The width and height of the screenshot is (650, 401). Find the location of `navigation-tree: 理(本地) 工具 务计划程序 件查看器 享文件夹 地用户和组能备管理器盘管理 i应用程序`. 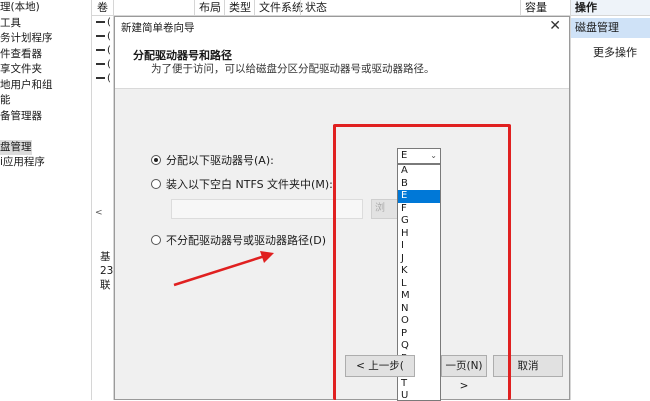

navigation-tree: 理(本地) 工具 务计划程序 件查看器 享文件夹 地用户和组能备管理器盘管理 i应用程序 is located at coordinates (46, 200).